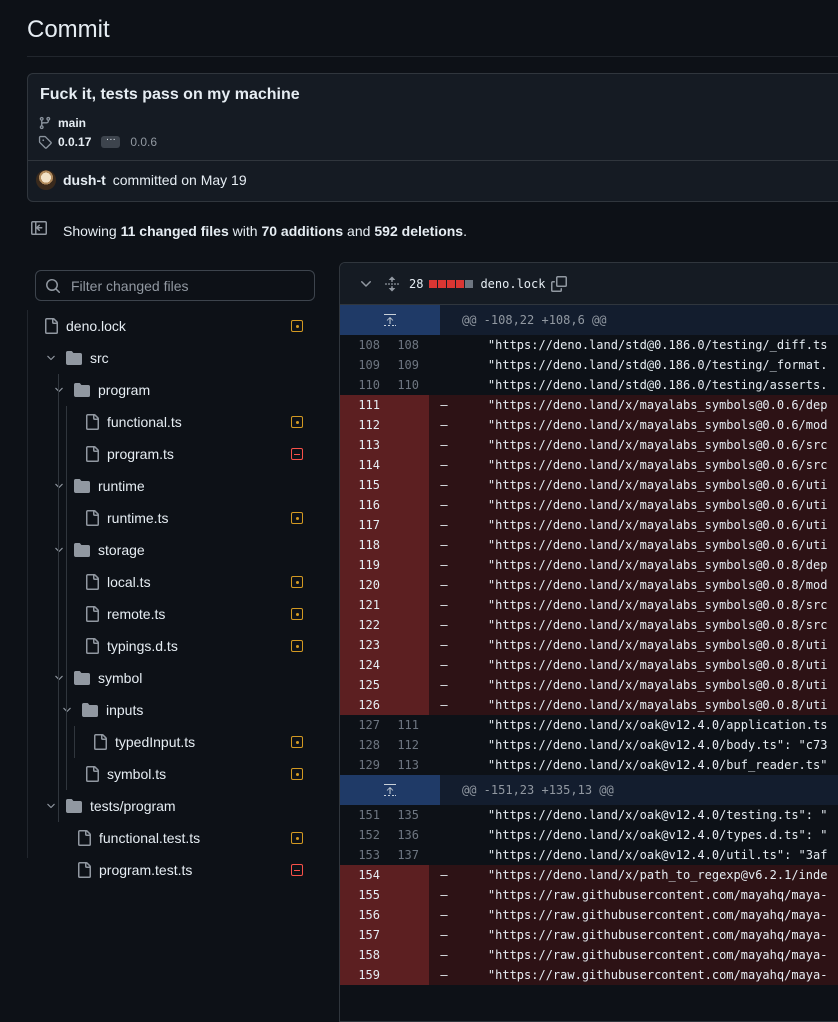 Image resolution: width=838 pixels, height=1022 pixels. I want to click on unfold-icon, so click(392, 284).